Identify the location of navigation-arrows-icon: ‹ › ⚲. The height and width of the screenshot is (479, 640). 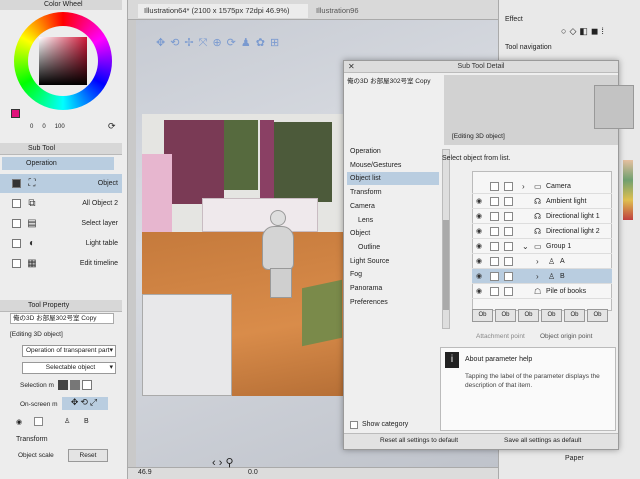
(223, 462).